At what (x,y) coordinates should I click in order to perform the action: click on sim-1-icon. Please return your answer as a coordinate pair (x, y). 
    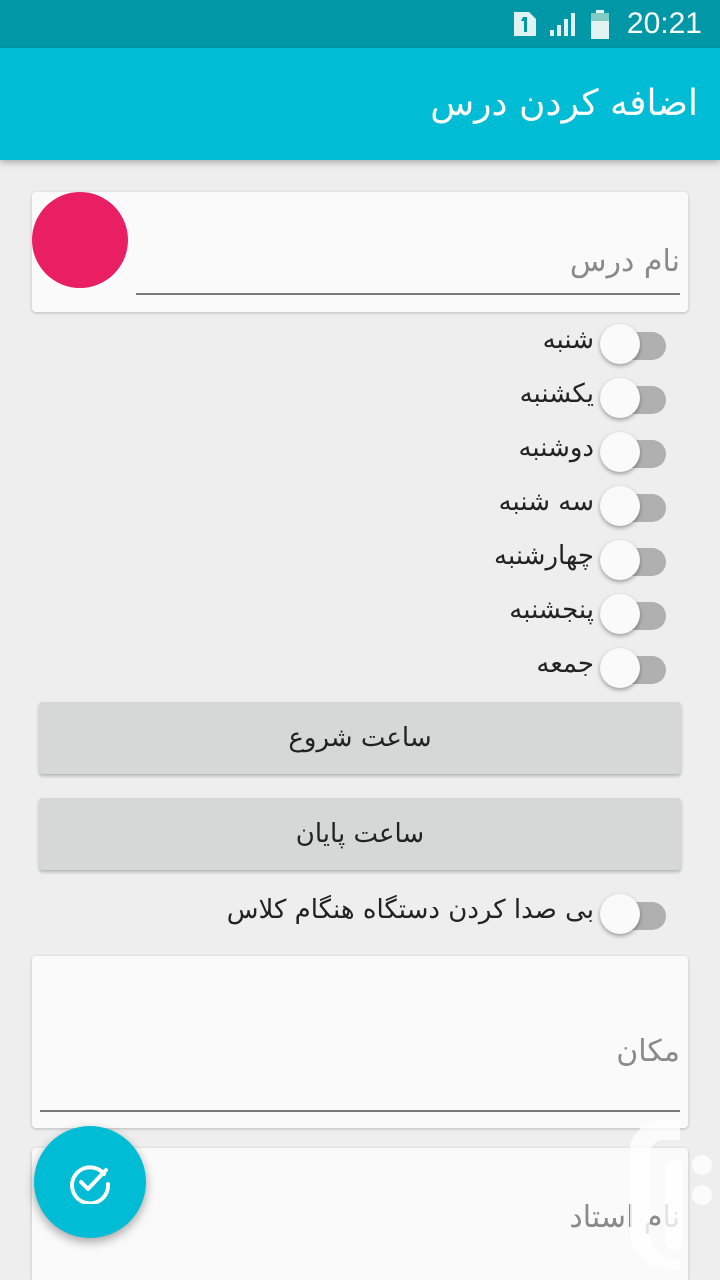
    Looking at the image, I should click on (525, 24).